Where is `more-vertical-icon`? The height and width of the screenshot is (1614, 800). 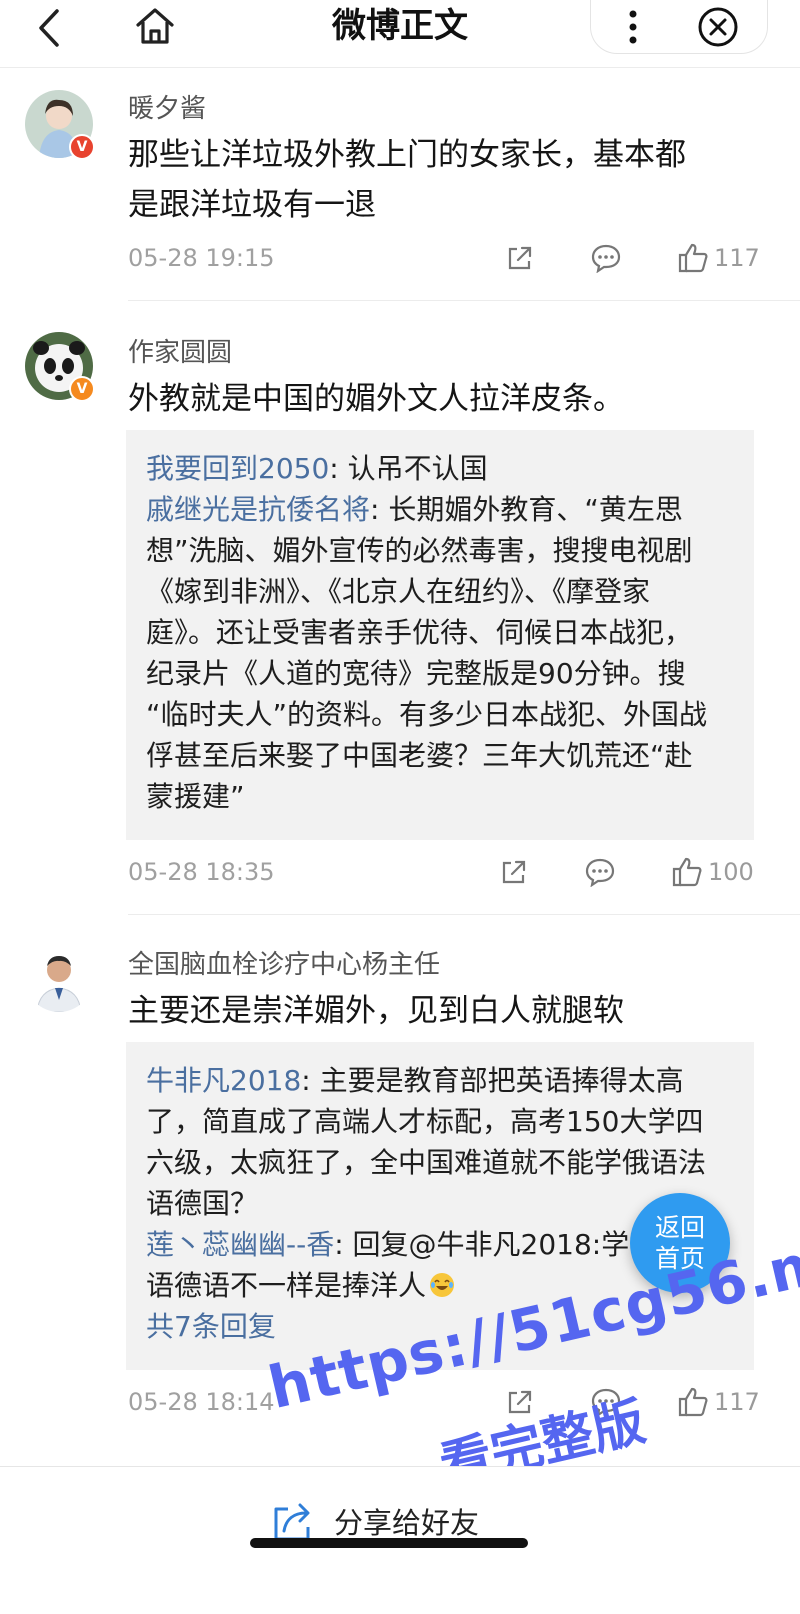
more-vertical-icon is located at coordinates (633, 27).